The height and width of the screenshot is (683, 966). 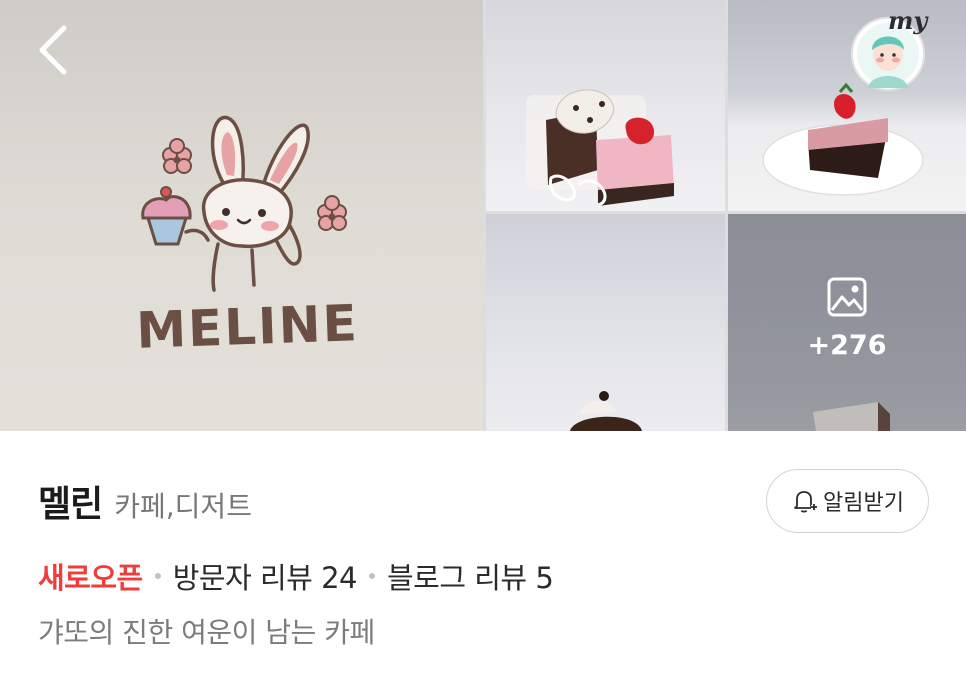 What do you see at coordinates (470, 576) in the screenshot?
I see `blog-reviews-link: 블로그 리뷰 5` at bounding box center [470, 576].